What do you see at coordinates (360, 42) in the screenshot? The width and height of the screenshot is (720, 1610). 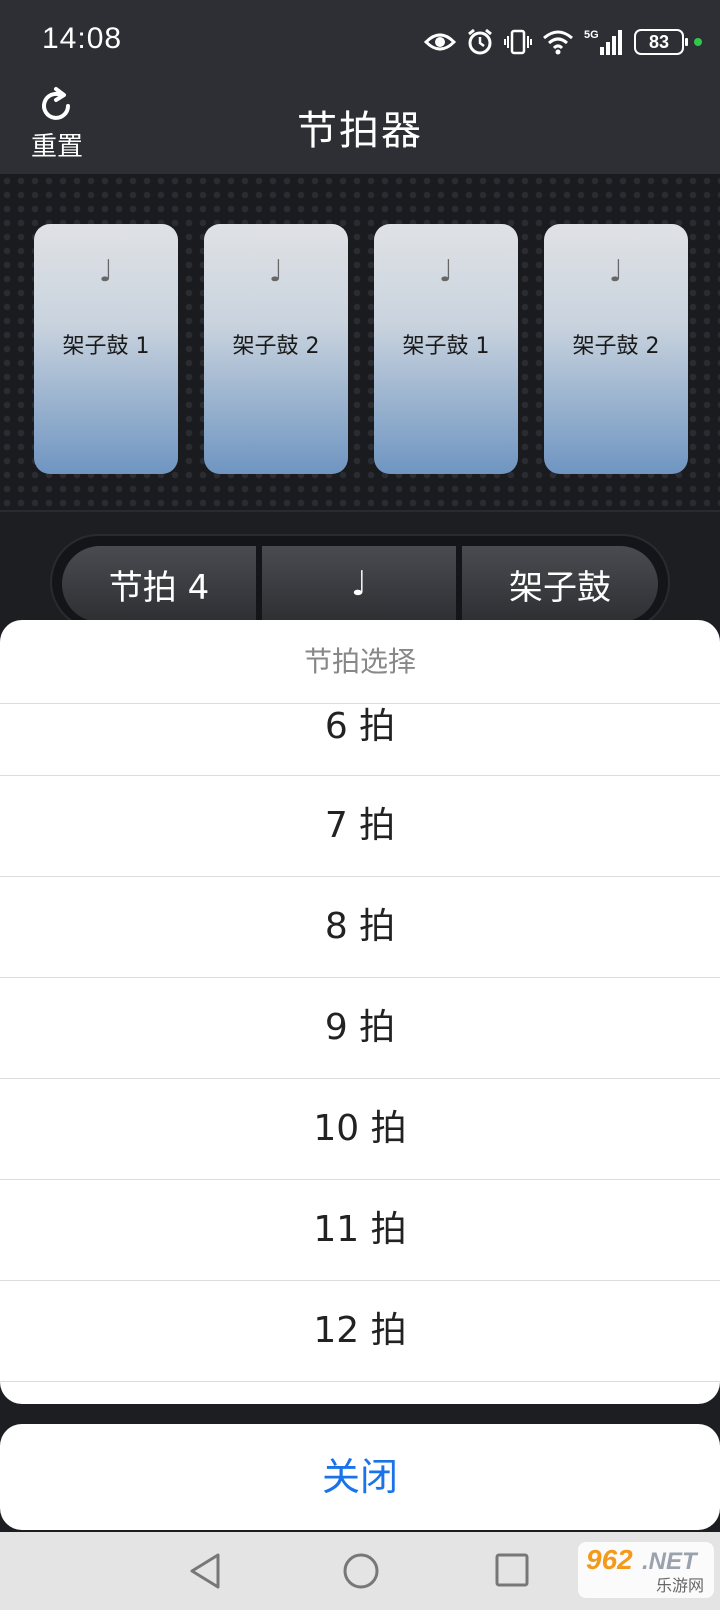 I see `status-bar: 14:08 5G 83` at bounding box center [360, 42].